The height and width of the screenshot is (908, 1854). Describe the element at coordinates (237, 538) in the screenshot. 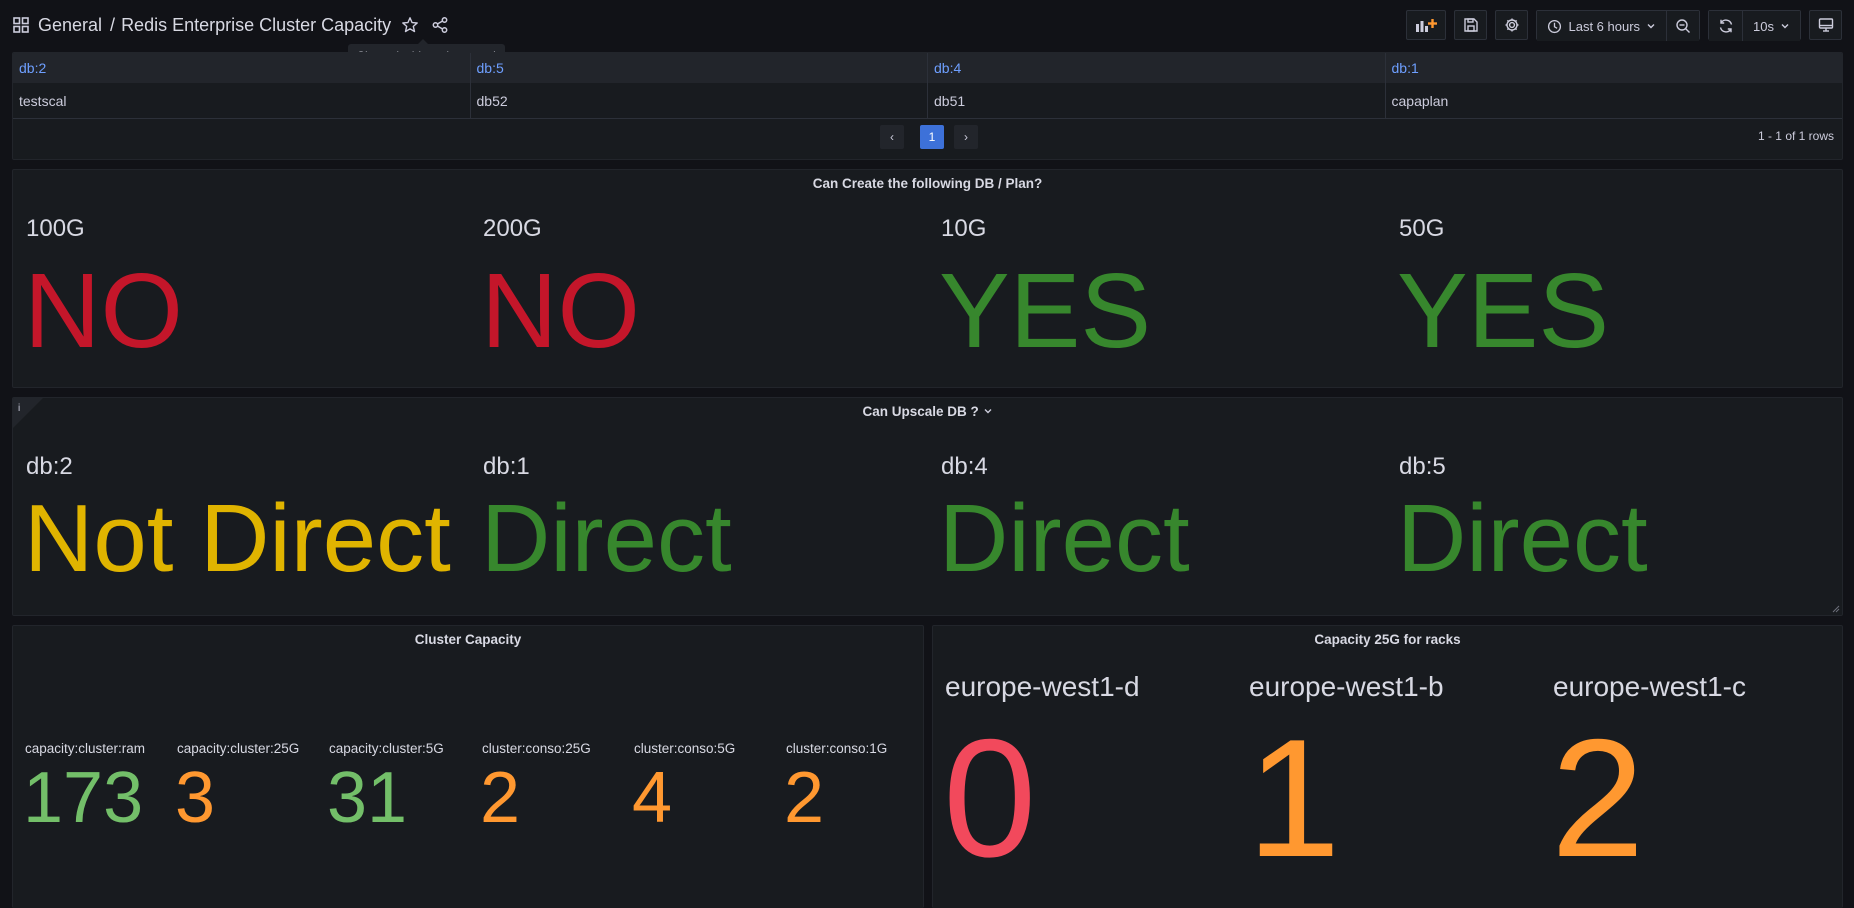

I see `stat-value: Not Direct` at that location.